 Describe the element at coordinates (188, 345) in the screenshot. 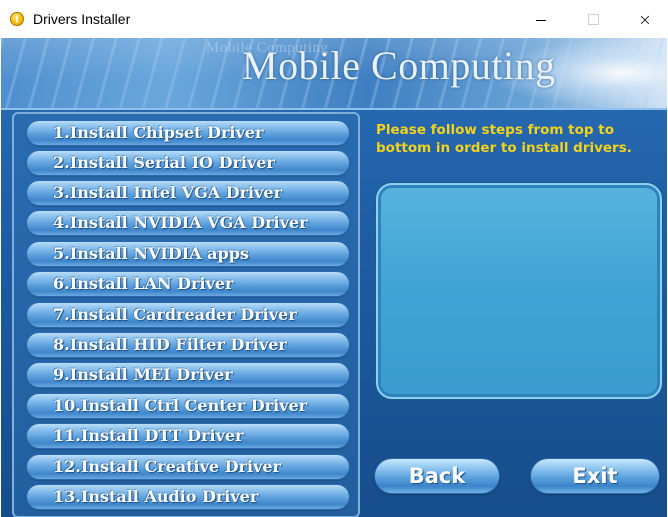

I see `install-hid-filter-button: 8.Install HID Filter Driver` at that location.